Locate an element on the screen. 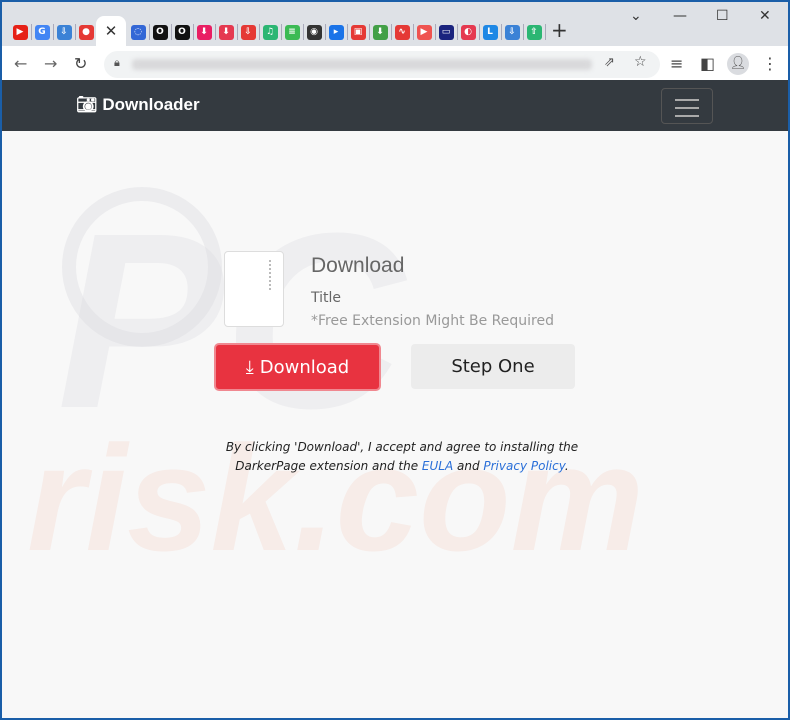 This screenshot has height=720, width=790. list-icon: ≡ is located at coordinates (292, 32).